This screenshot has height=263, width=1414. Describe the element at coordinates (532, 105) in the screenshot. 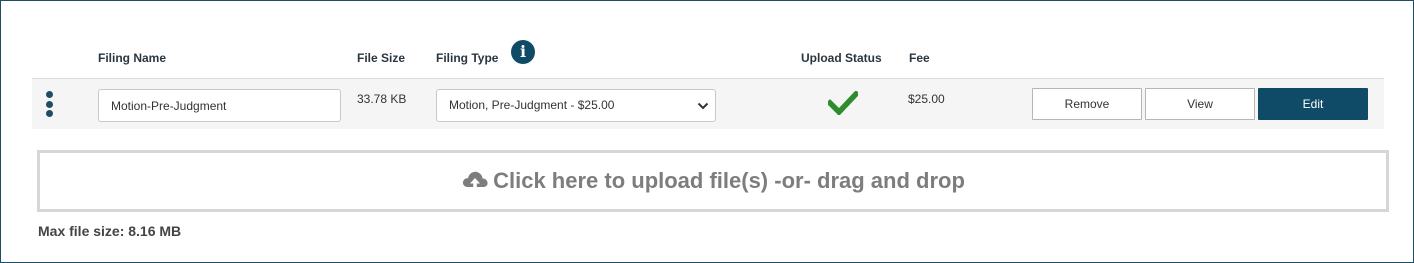

I see `filing-type-selected: Motion, Pre-Judgment - $25.00` at that location.